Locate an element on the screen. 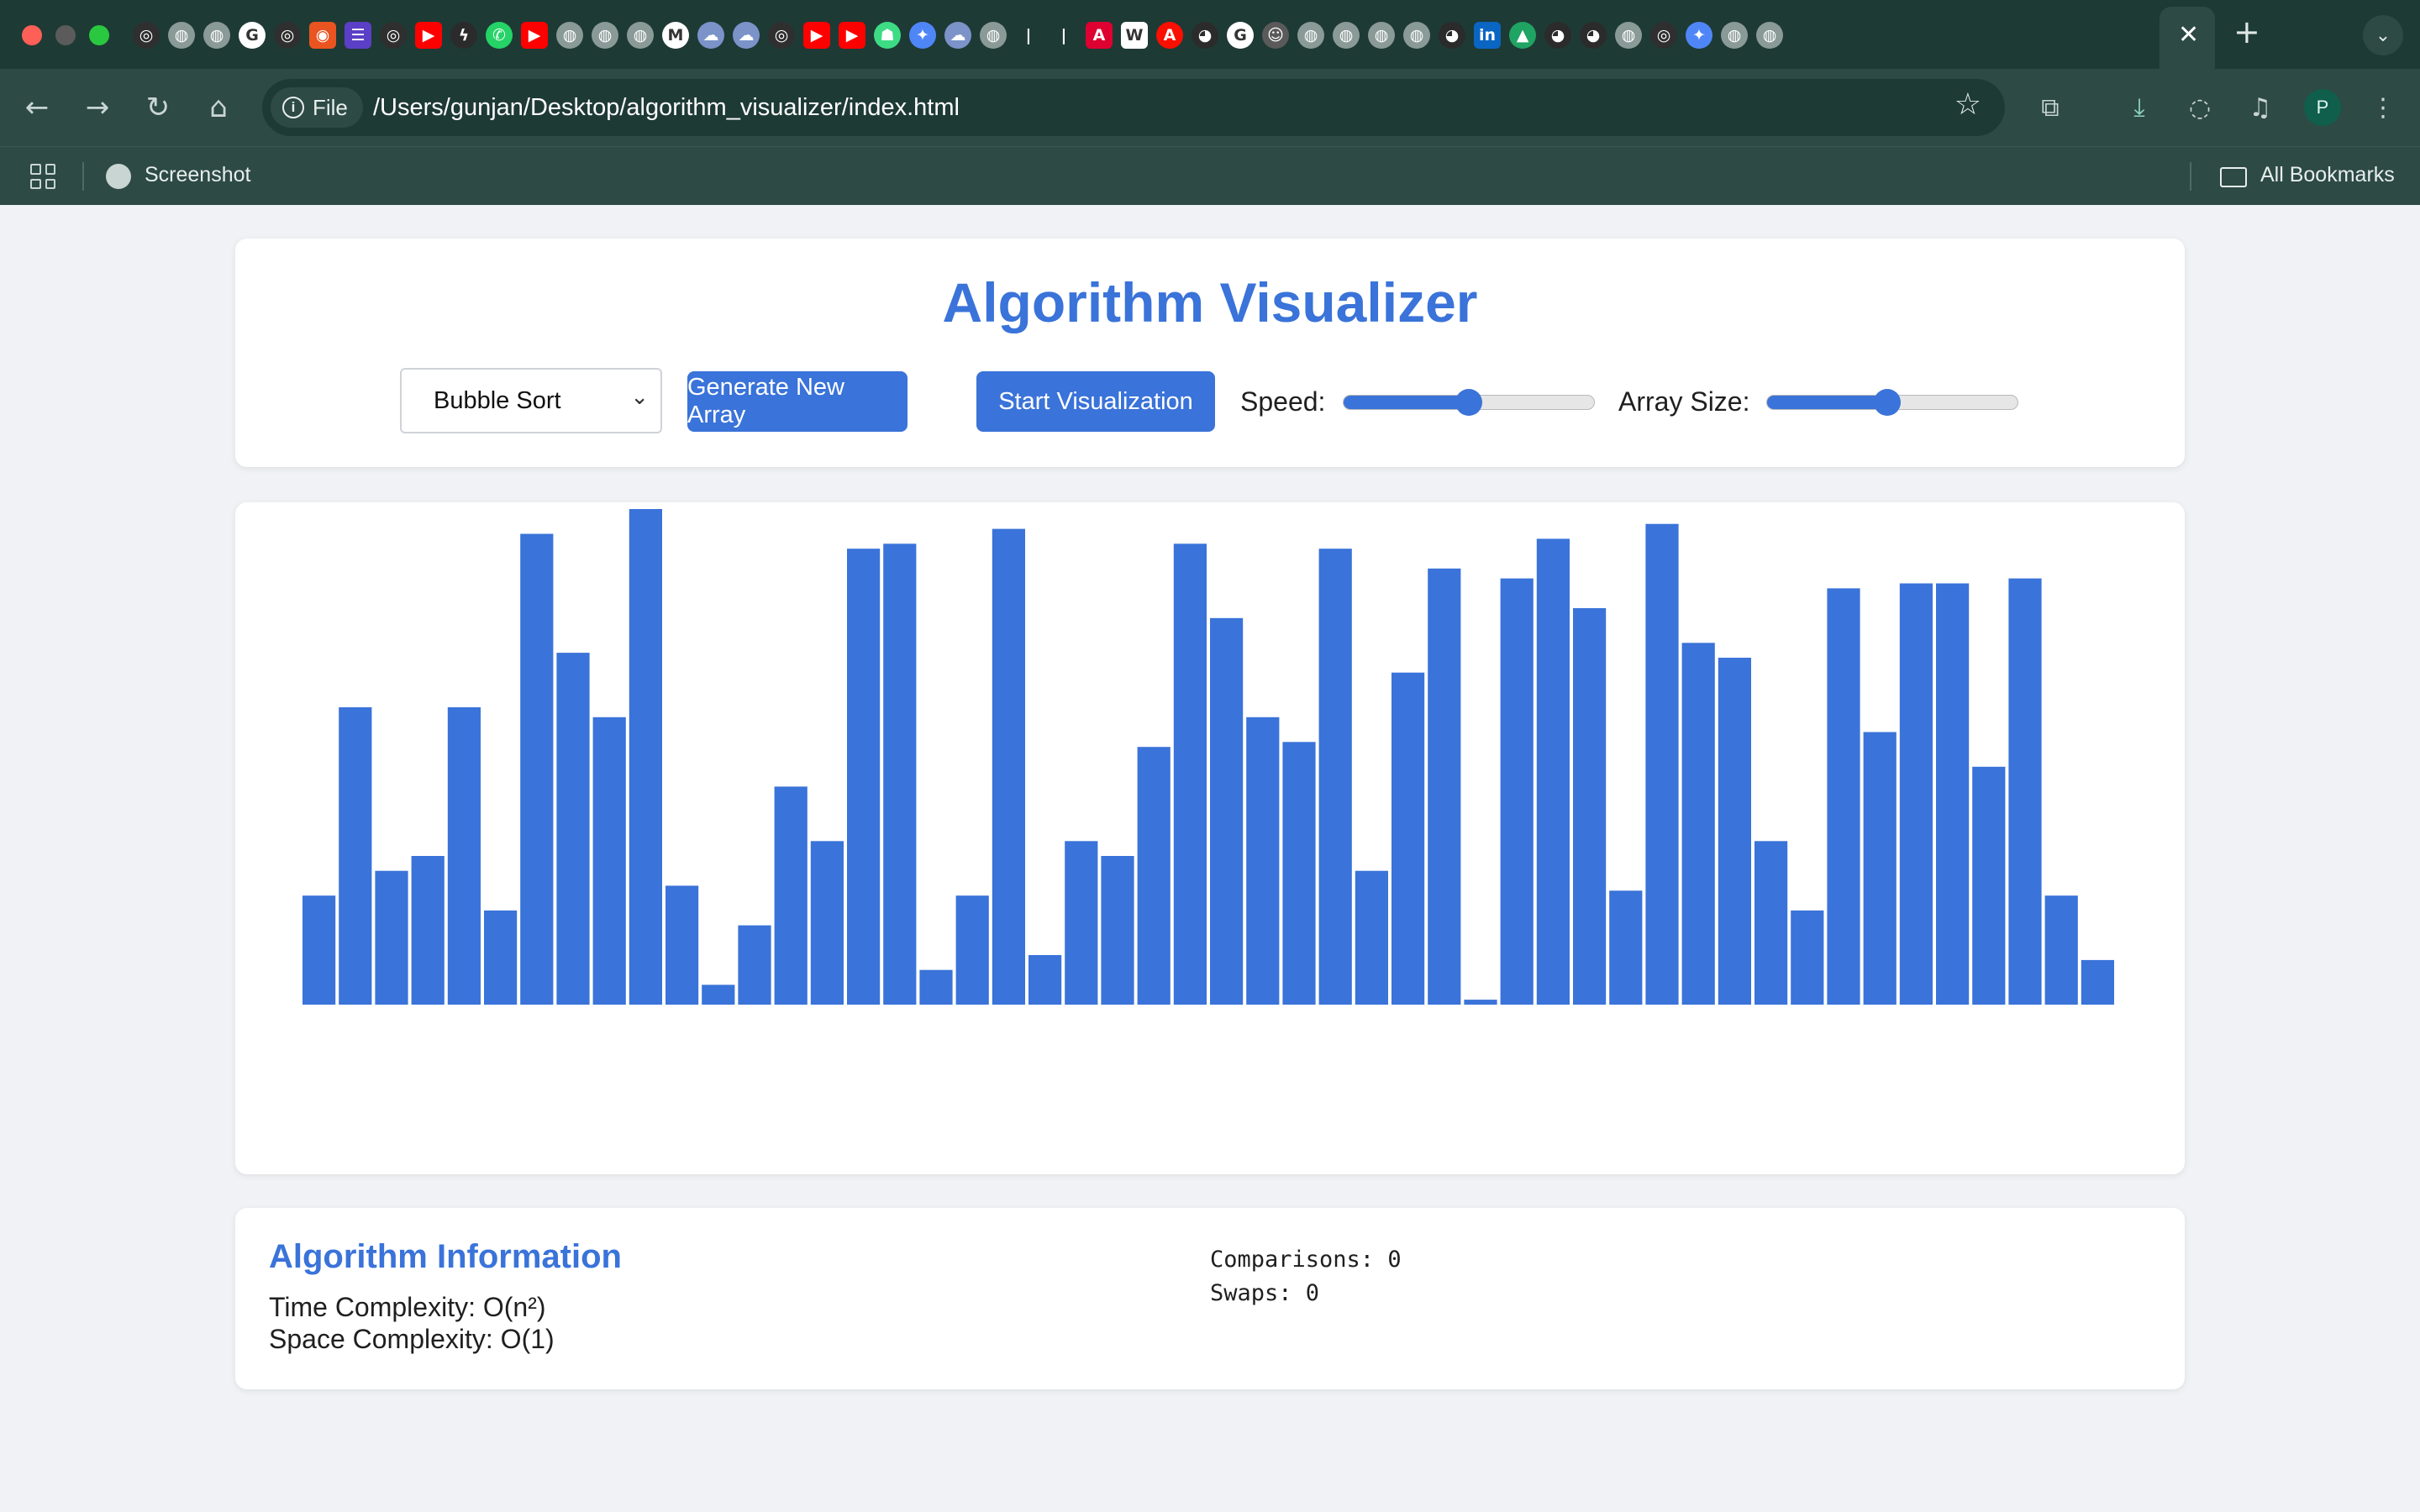 Image resolution: width=2420 pixels, height=1512 pixels. whatsapp-icon: ✆ is located at coordinates (499, 35).